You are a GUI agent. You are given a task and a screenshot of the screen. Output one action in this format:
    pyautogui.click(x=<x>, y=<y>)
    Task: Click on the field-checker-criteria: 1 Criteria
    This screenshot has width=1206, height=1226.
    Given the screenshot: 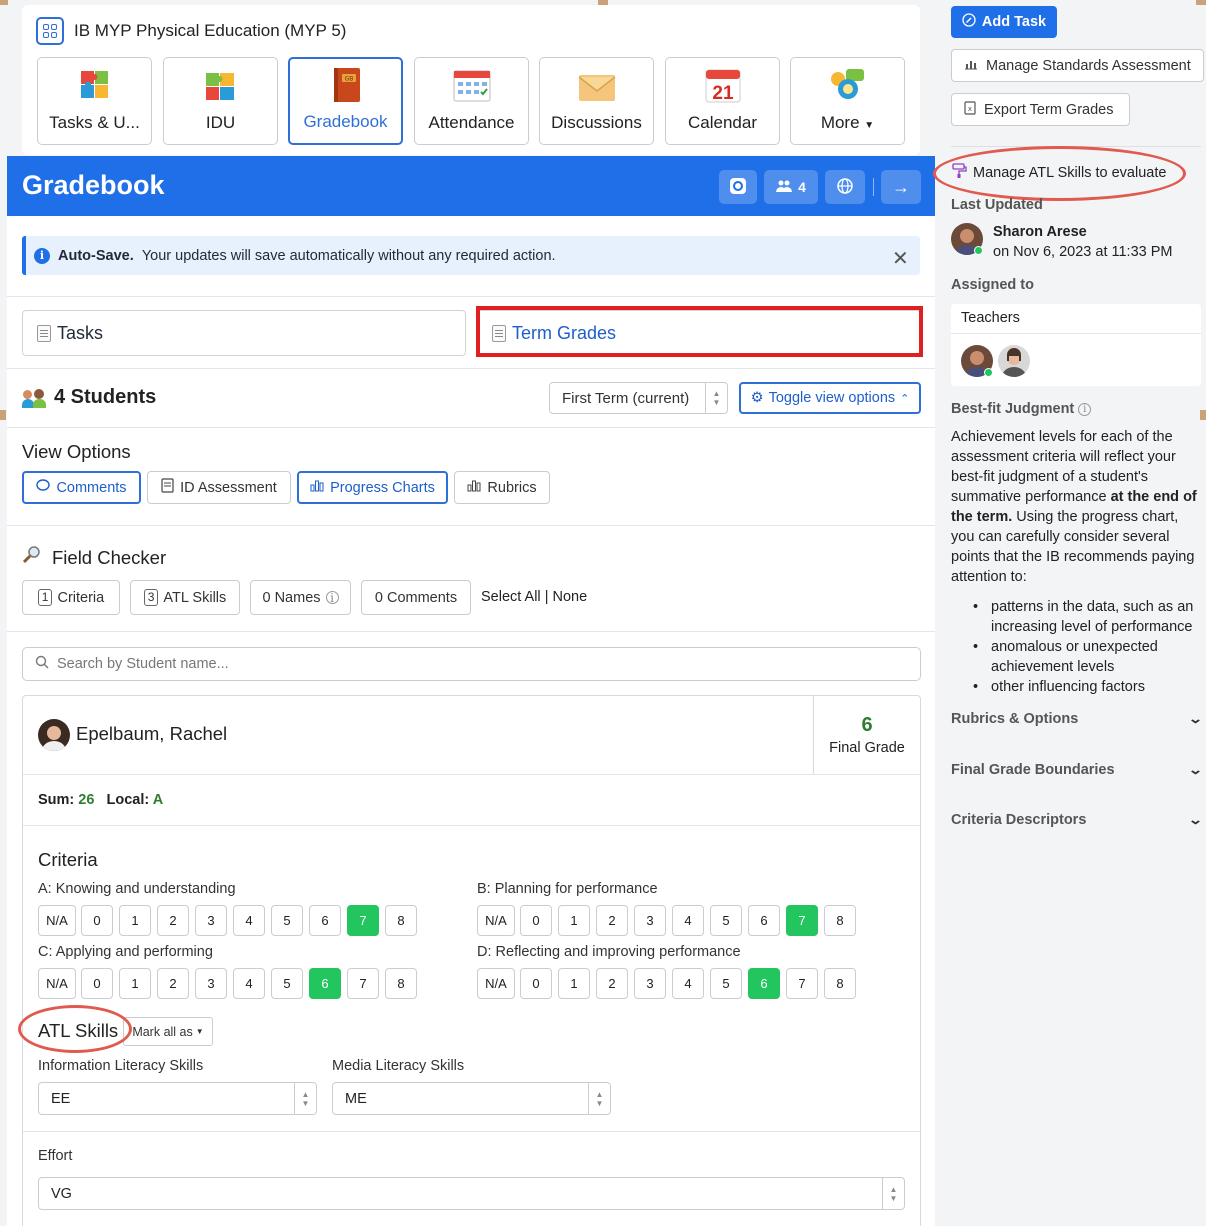 What is the action you would take?
    pyautogui.click(x=71, y=597)
    